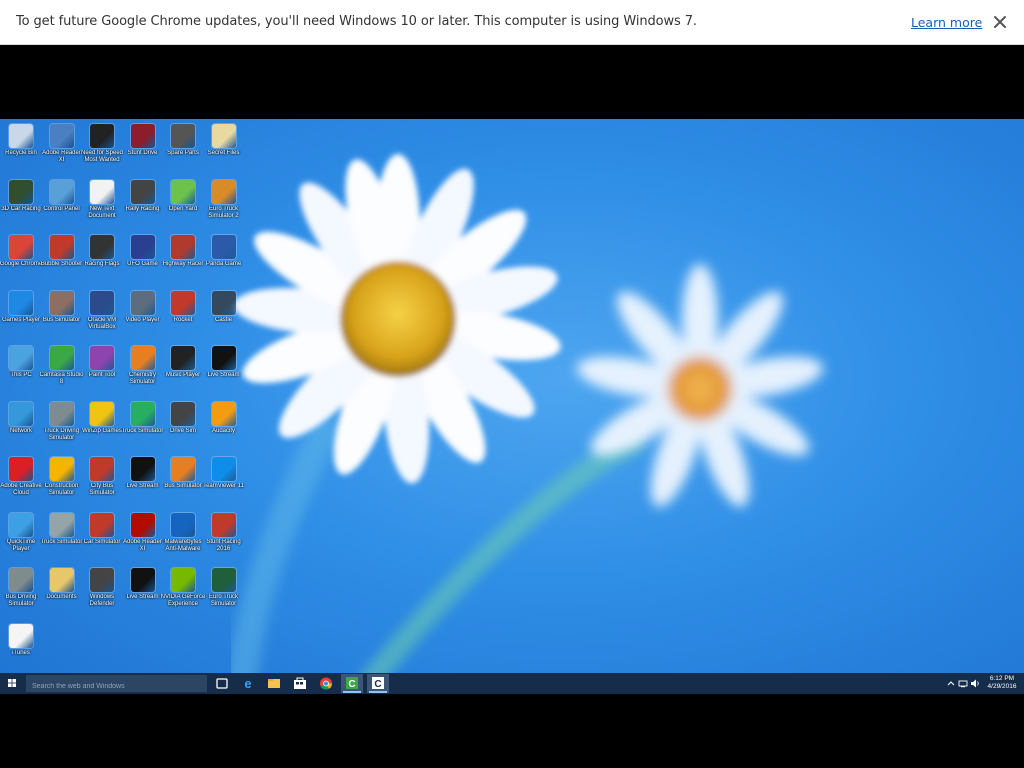 The height and width of the screenshot is (768, 1024). Describe the element at coordinates (1002, 686) in the screenshot. I see `clock-date: 4/29/2016` at that location.